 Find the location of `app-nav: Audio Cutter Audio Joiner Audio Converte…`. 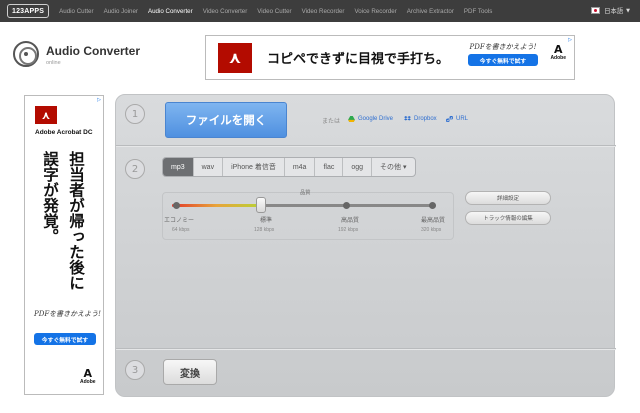

app-nav: Audio Cutter Audio Joiner Audio Converte… is located at coordinates (280, 11).